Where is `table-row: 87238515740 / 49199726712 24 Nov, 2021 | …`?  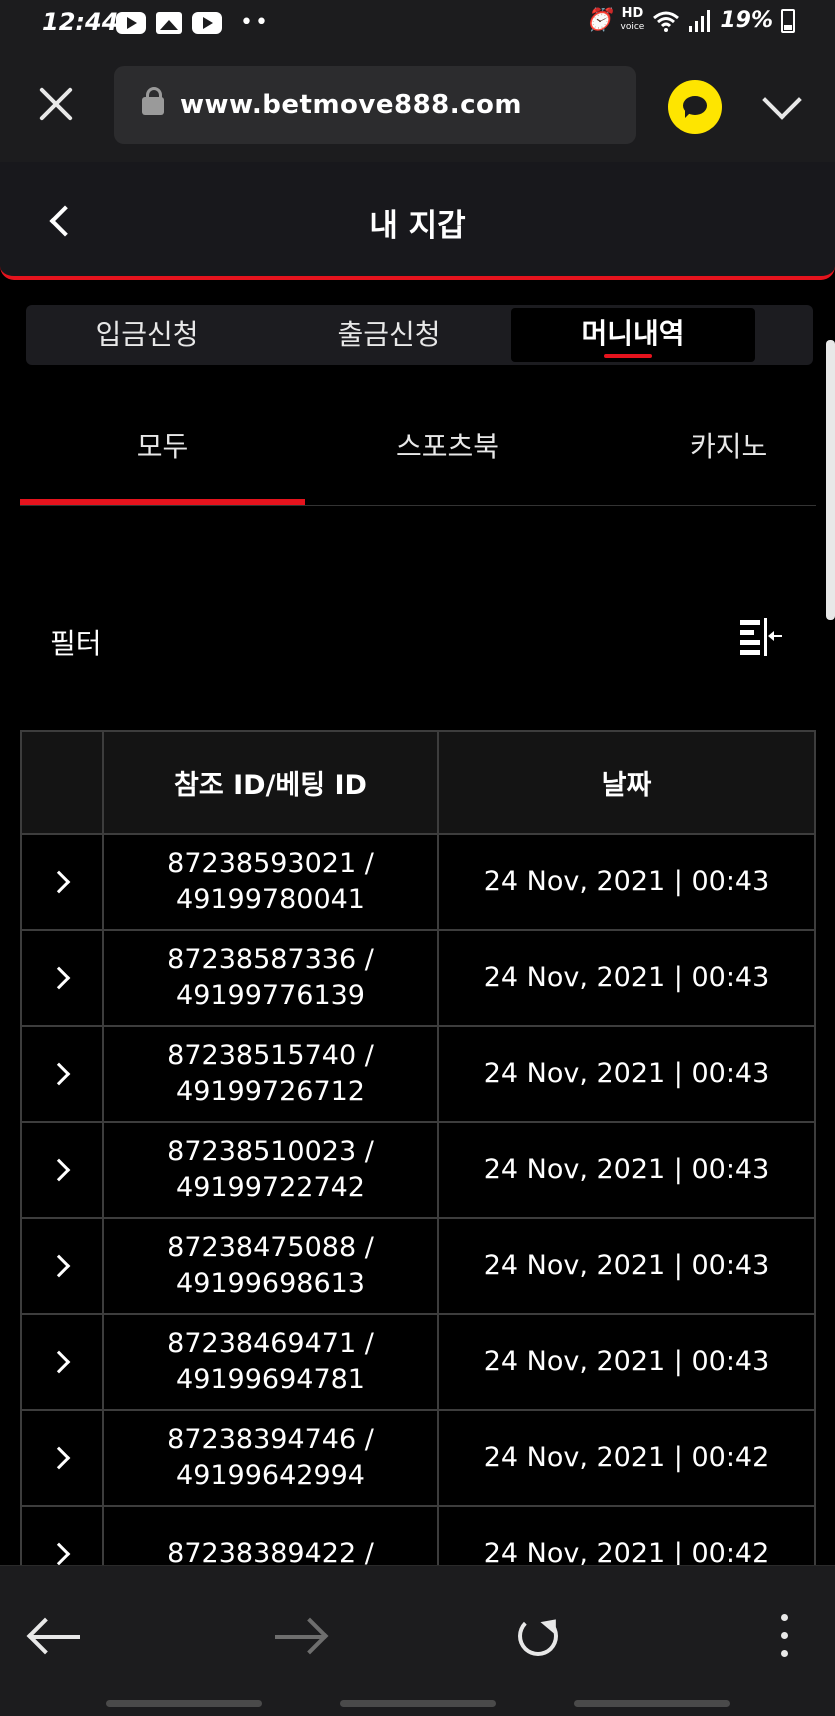 table-row: 87238515740 / 49199726712 24 Nov, 2021 | … is located at coordinates (418, 1074).